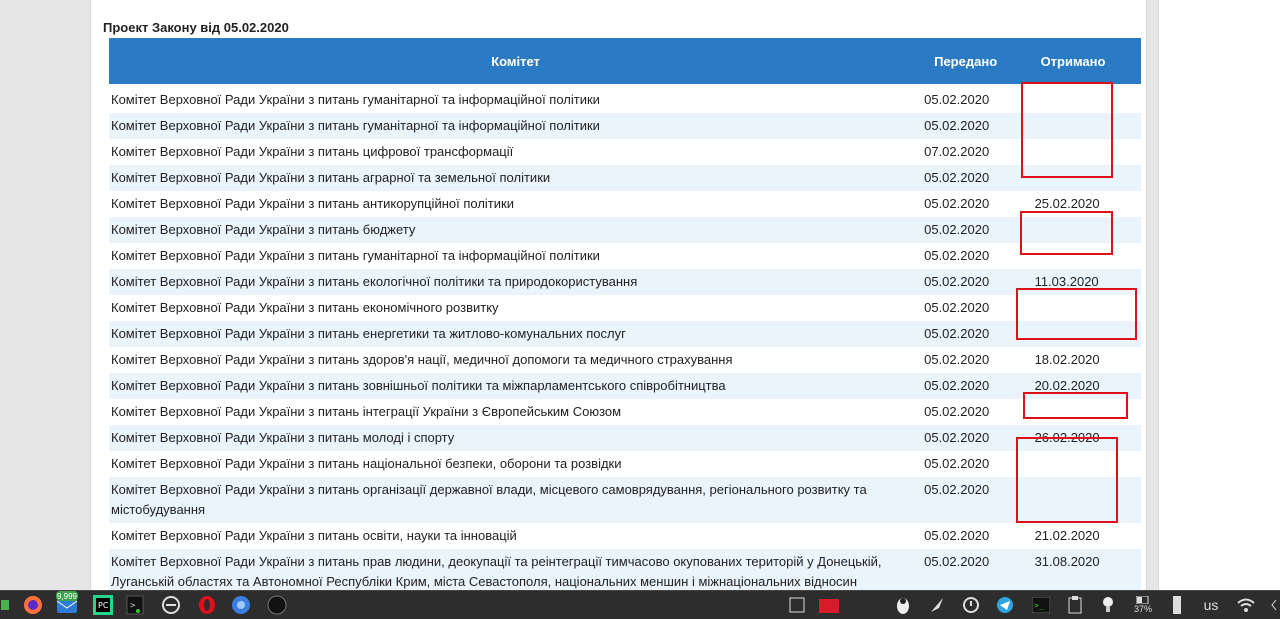 This screenshot has height=619, width=1280. I want to click on usb-icon, so click(1177, 605).